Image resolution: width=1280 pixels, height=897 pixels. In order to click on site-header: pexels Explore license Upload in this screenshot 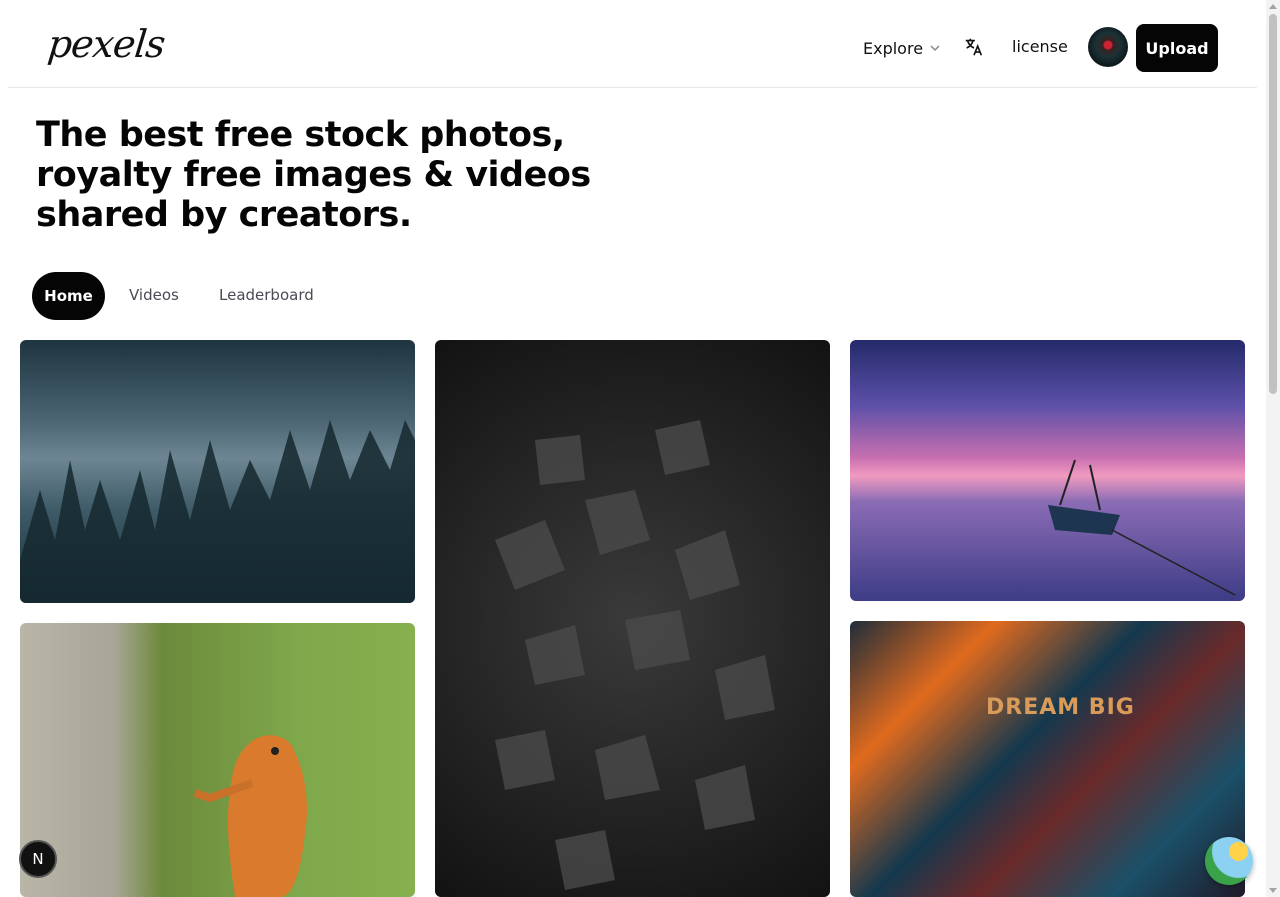, I will do `click(632, 44)`.